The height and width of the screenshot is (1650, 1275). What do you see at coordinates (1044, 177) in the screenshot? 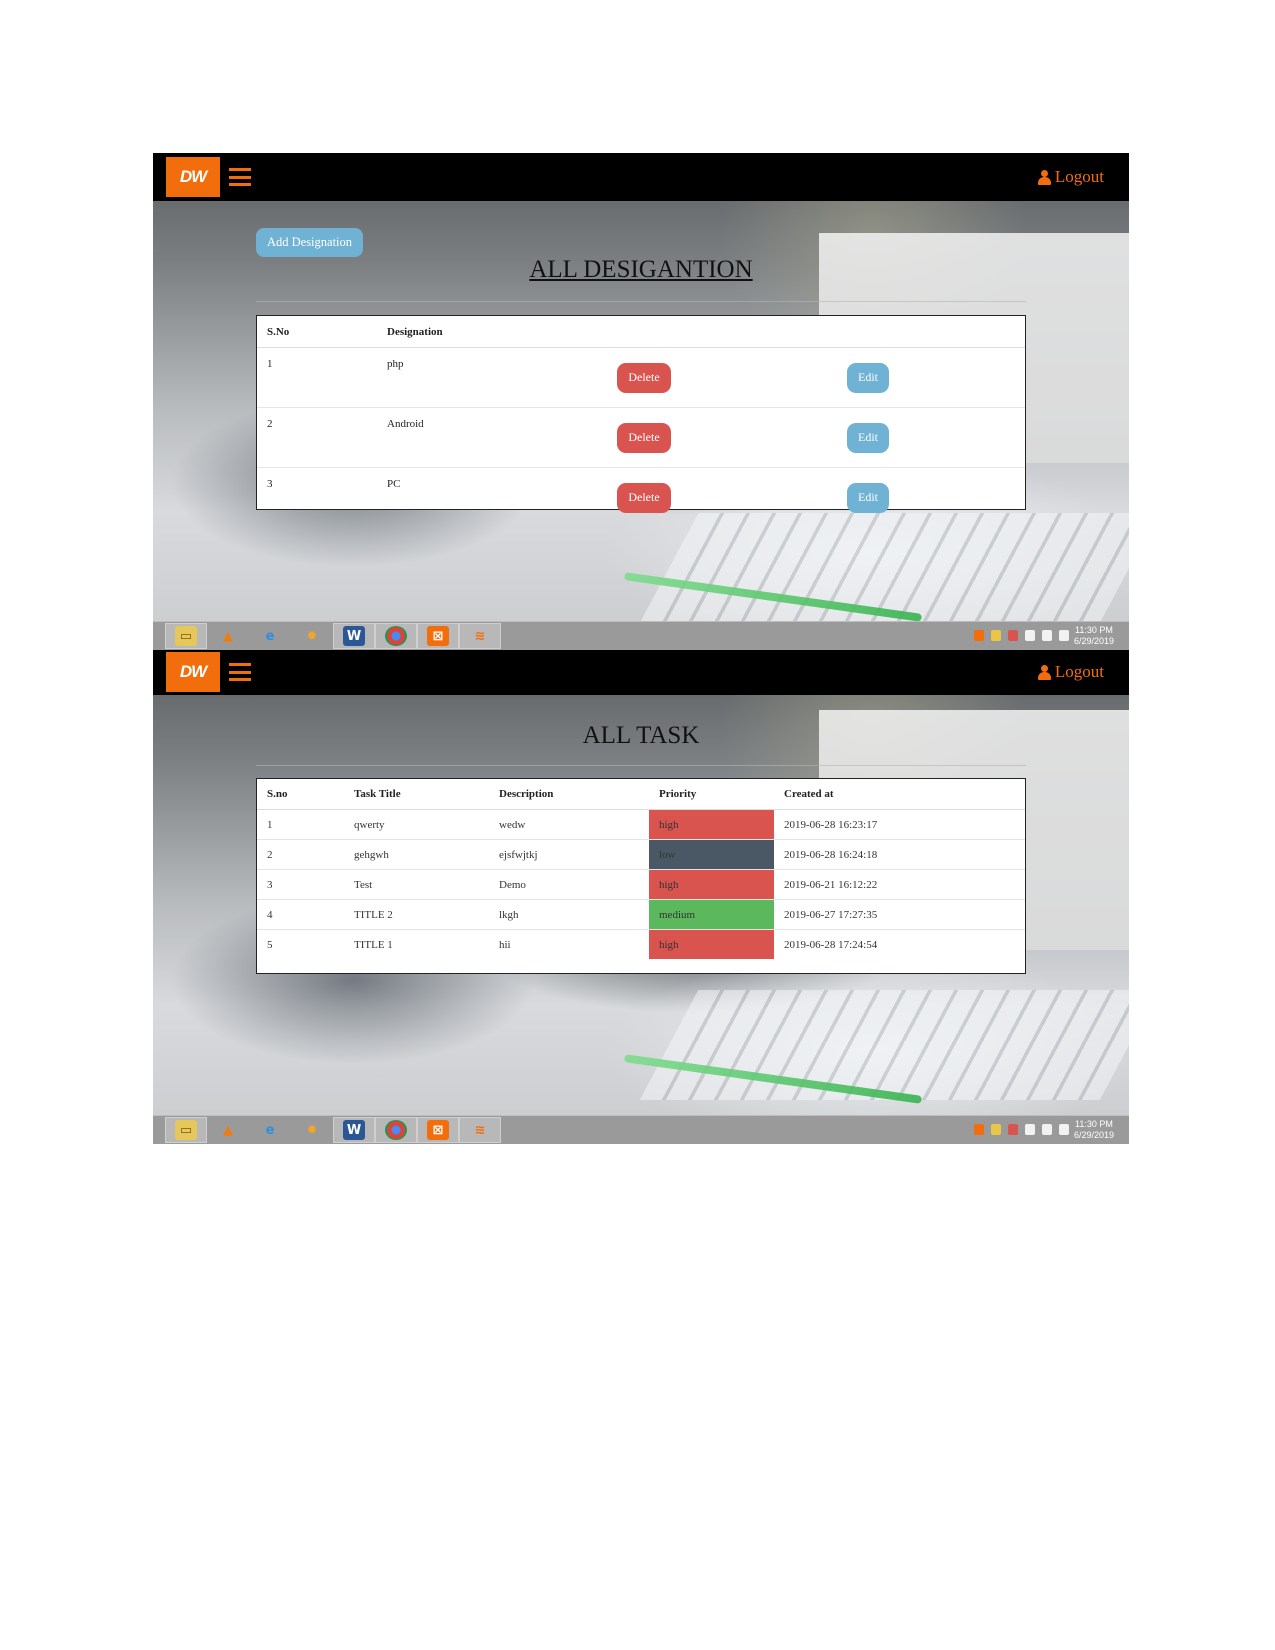
I see `user-icon` at bounding box center [1044, 177].